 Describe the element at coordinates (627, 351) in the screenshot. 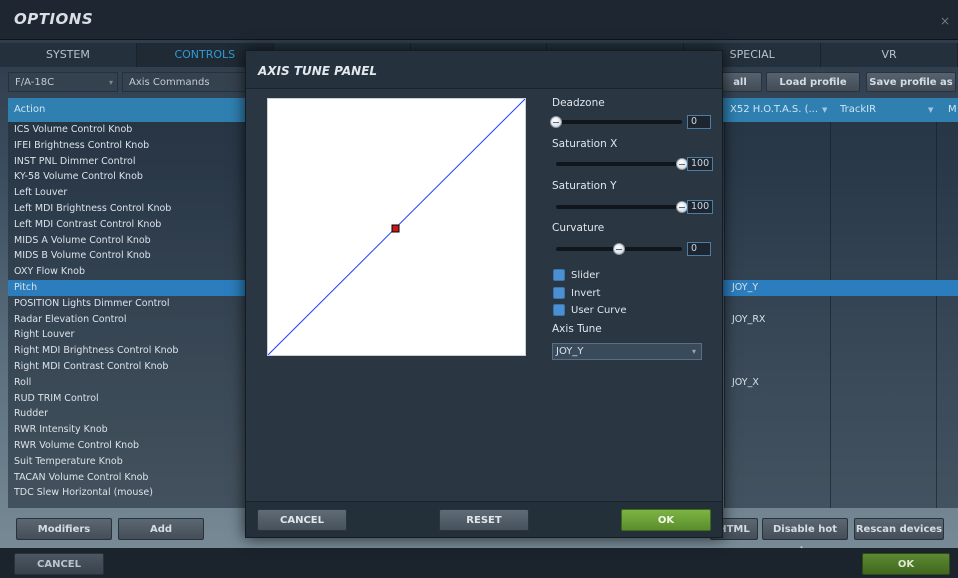

I see `axis-tune-select: JOY_Y ▾` at that location.